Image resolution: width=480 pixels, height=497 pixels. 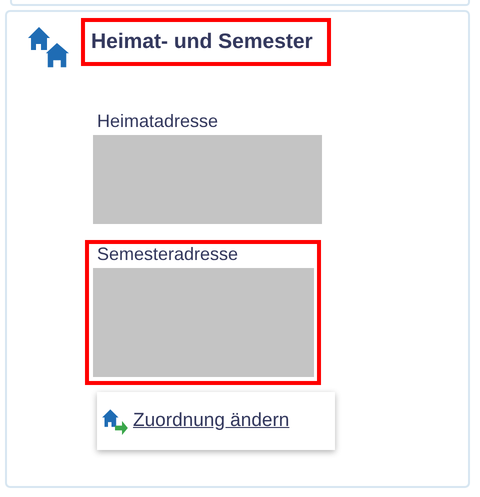 What do you see at coordinates (115, 421) in the screenshot?
I see `house-arrow-icon` at bounding box center [115, 421].